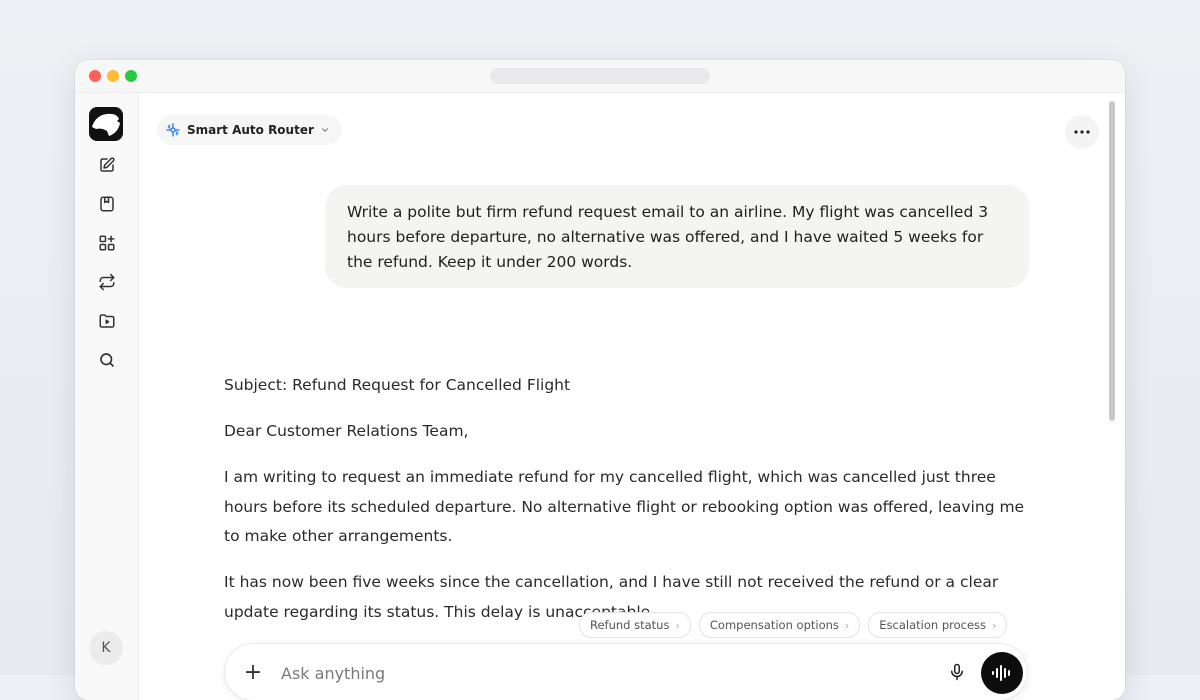 Image resolution: width=1200 pixels, height=700 pixels. I want to click on repeat-icon, so click(107, 282).